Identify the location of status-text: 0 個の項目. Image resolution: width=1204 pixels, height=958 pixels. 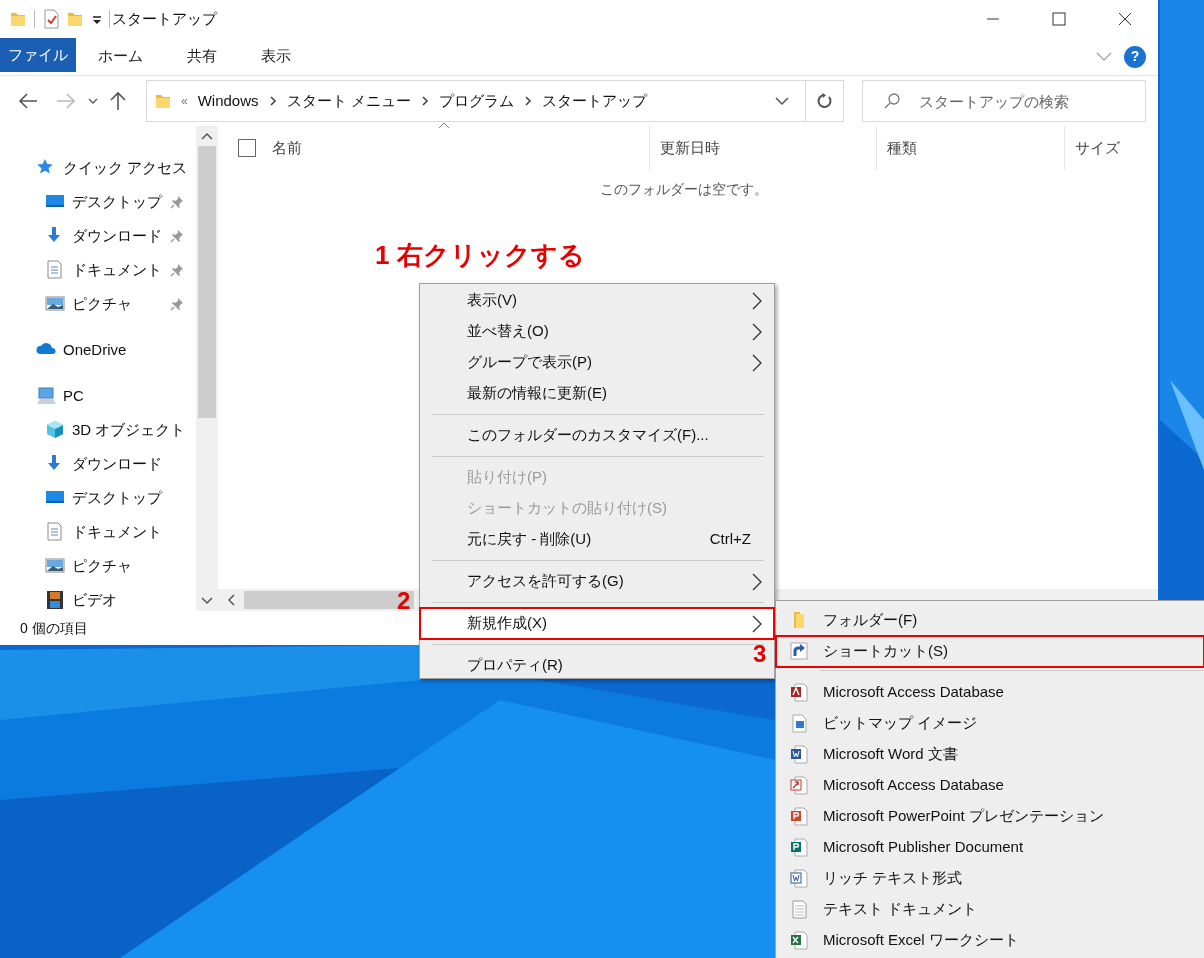
(54, 628).